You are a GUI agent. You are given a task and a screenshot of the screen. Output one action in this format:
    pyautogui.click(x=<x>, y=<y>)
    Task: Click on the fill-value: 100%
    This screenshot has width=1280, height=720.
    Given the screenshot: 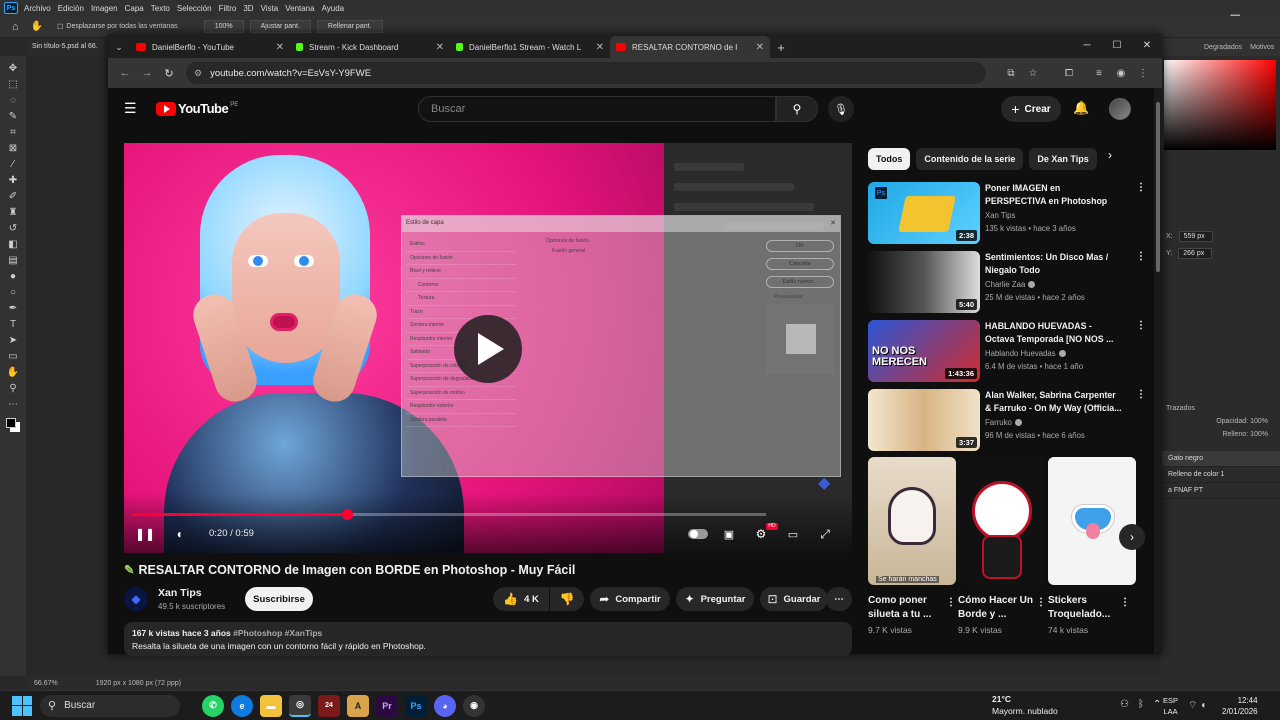 What is the action you would take?
    pyautogui.click(x=1259, y=434)
    